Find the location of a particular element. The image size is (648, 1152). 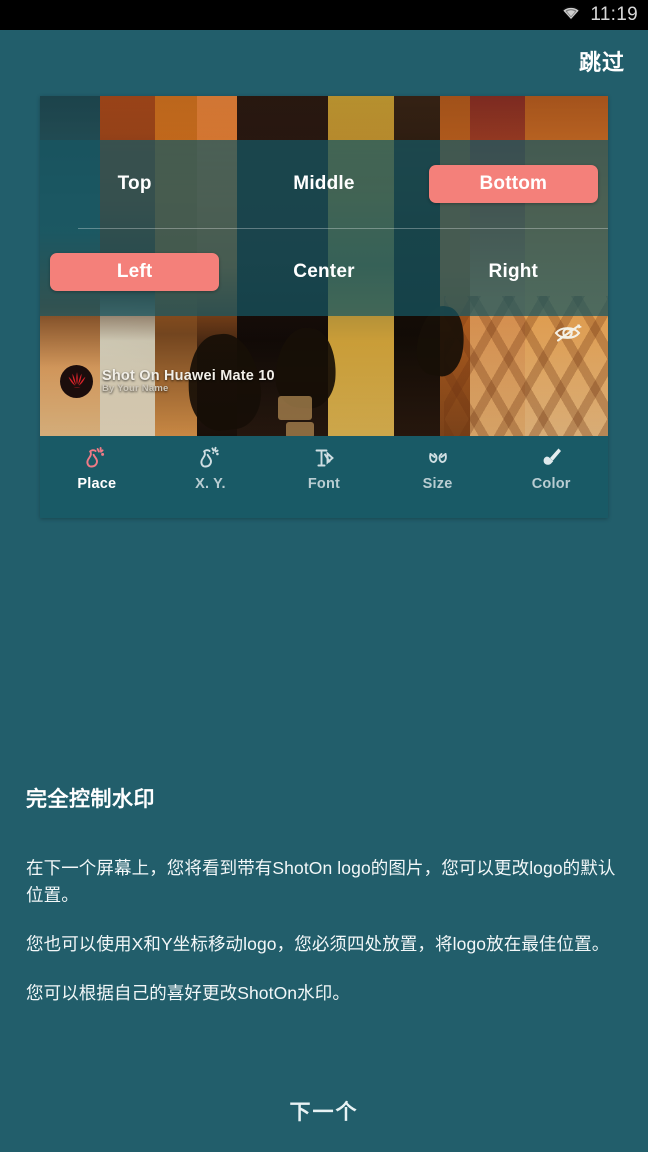

toolbar-item-place: Place is located at coordinates (97, 468).